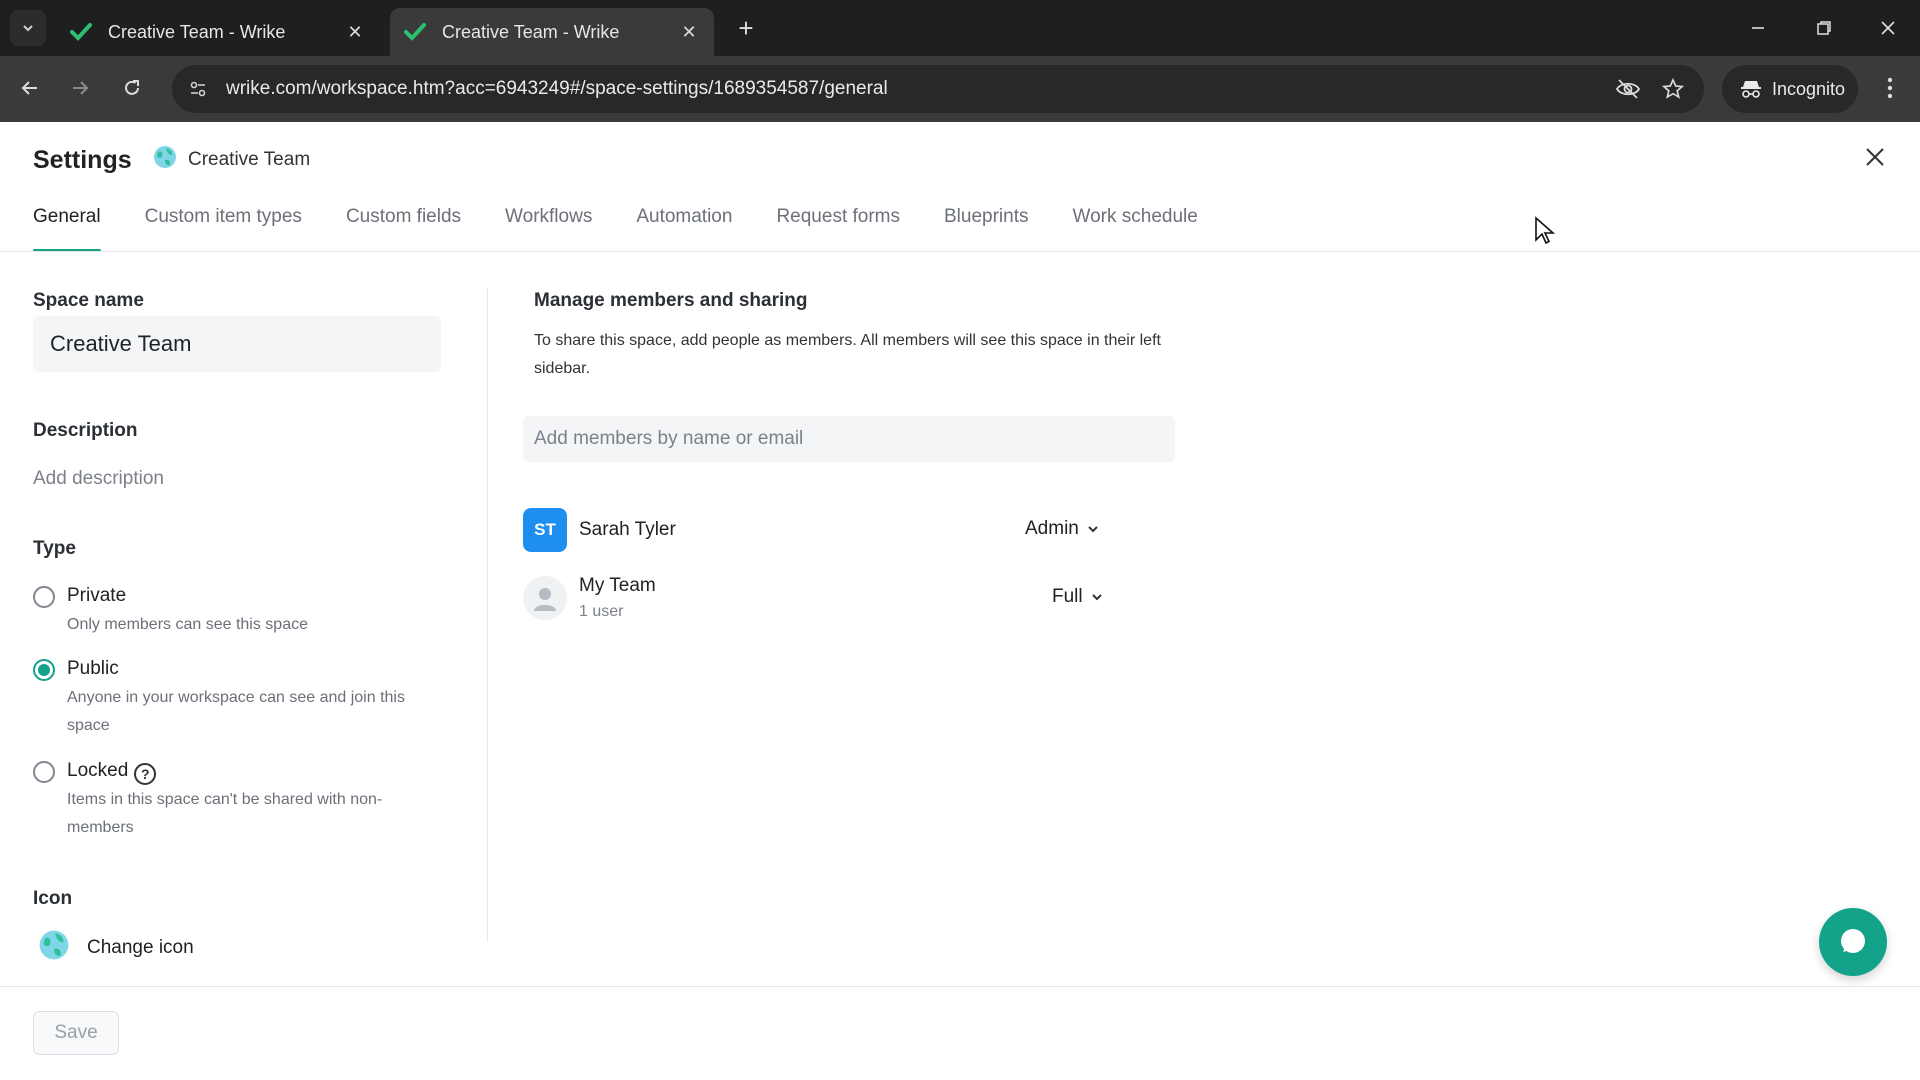  Describe the element at coordinates (545, 598) in the screenshot. I see `team-avatar-icon` at that location.